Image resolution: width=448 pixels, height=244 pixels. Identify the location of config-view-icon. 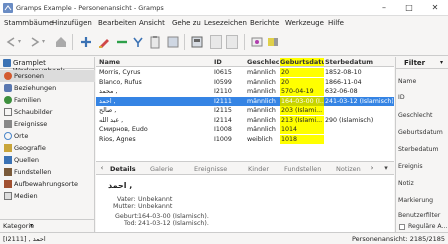
(273, 42).